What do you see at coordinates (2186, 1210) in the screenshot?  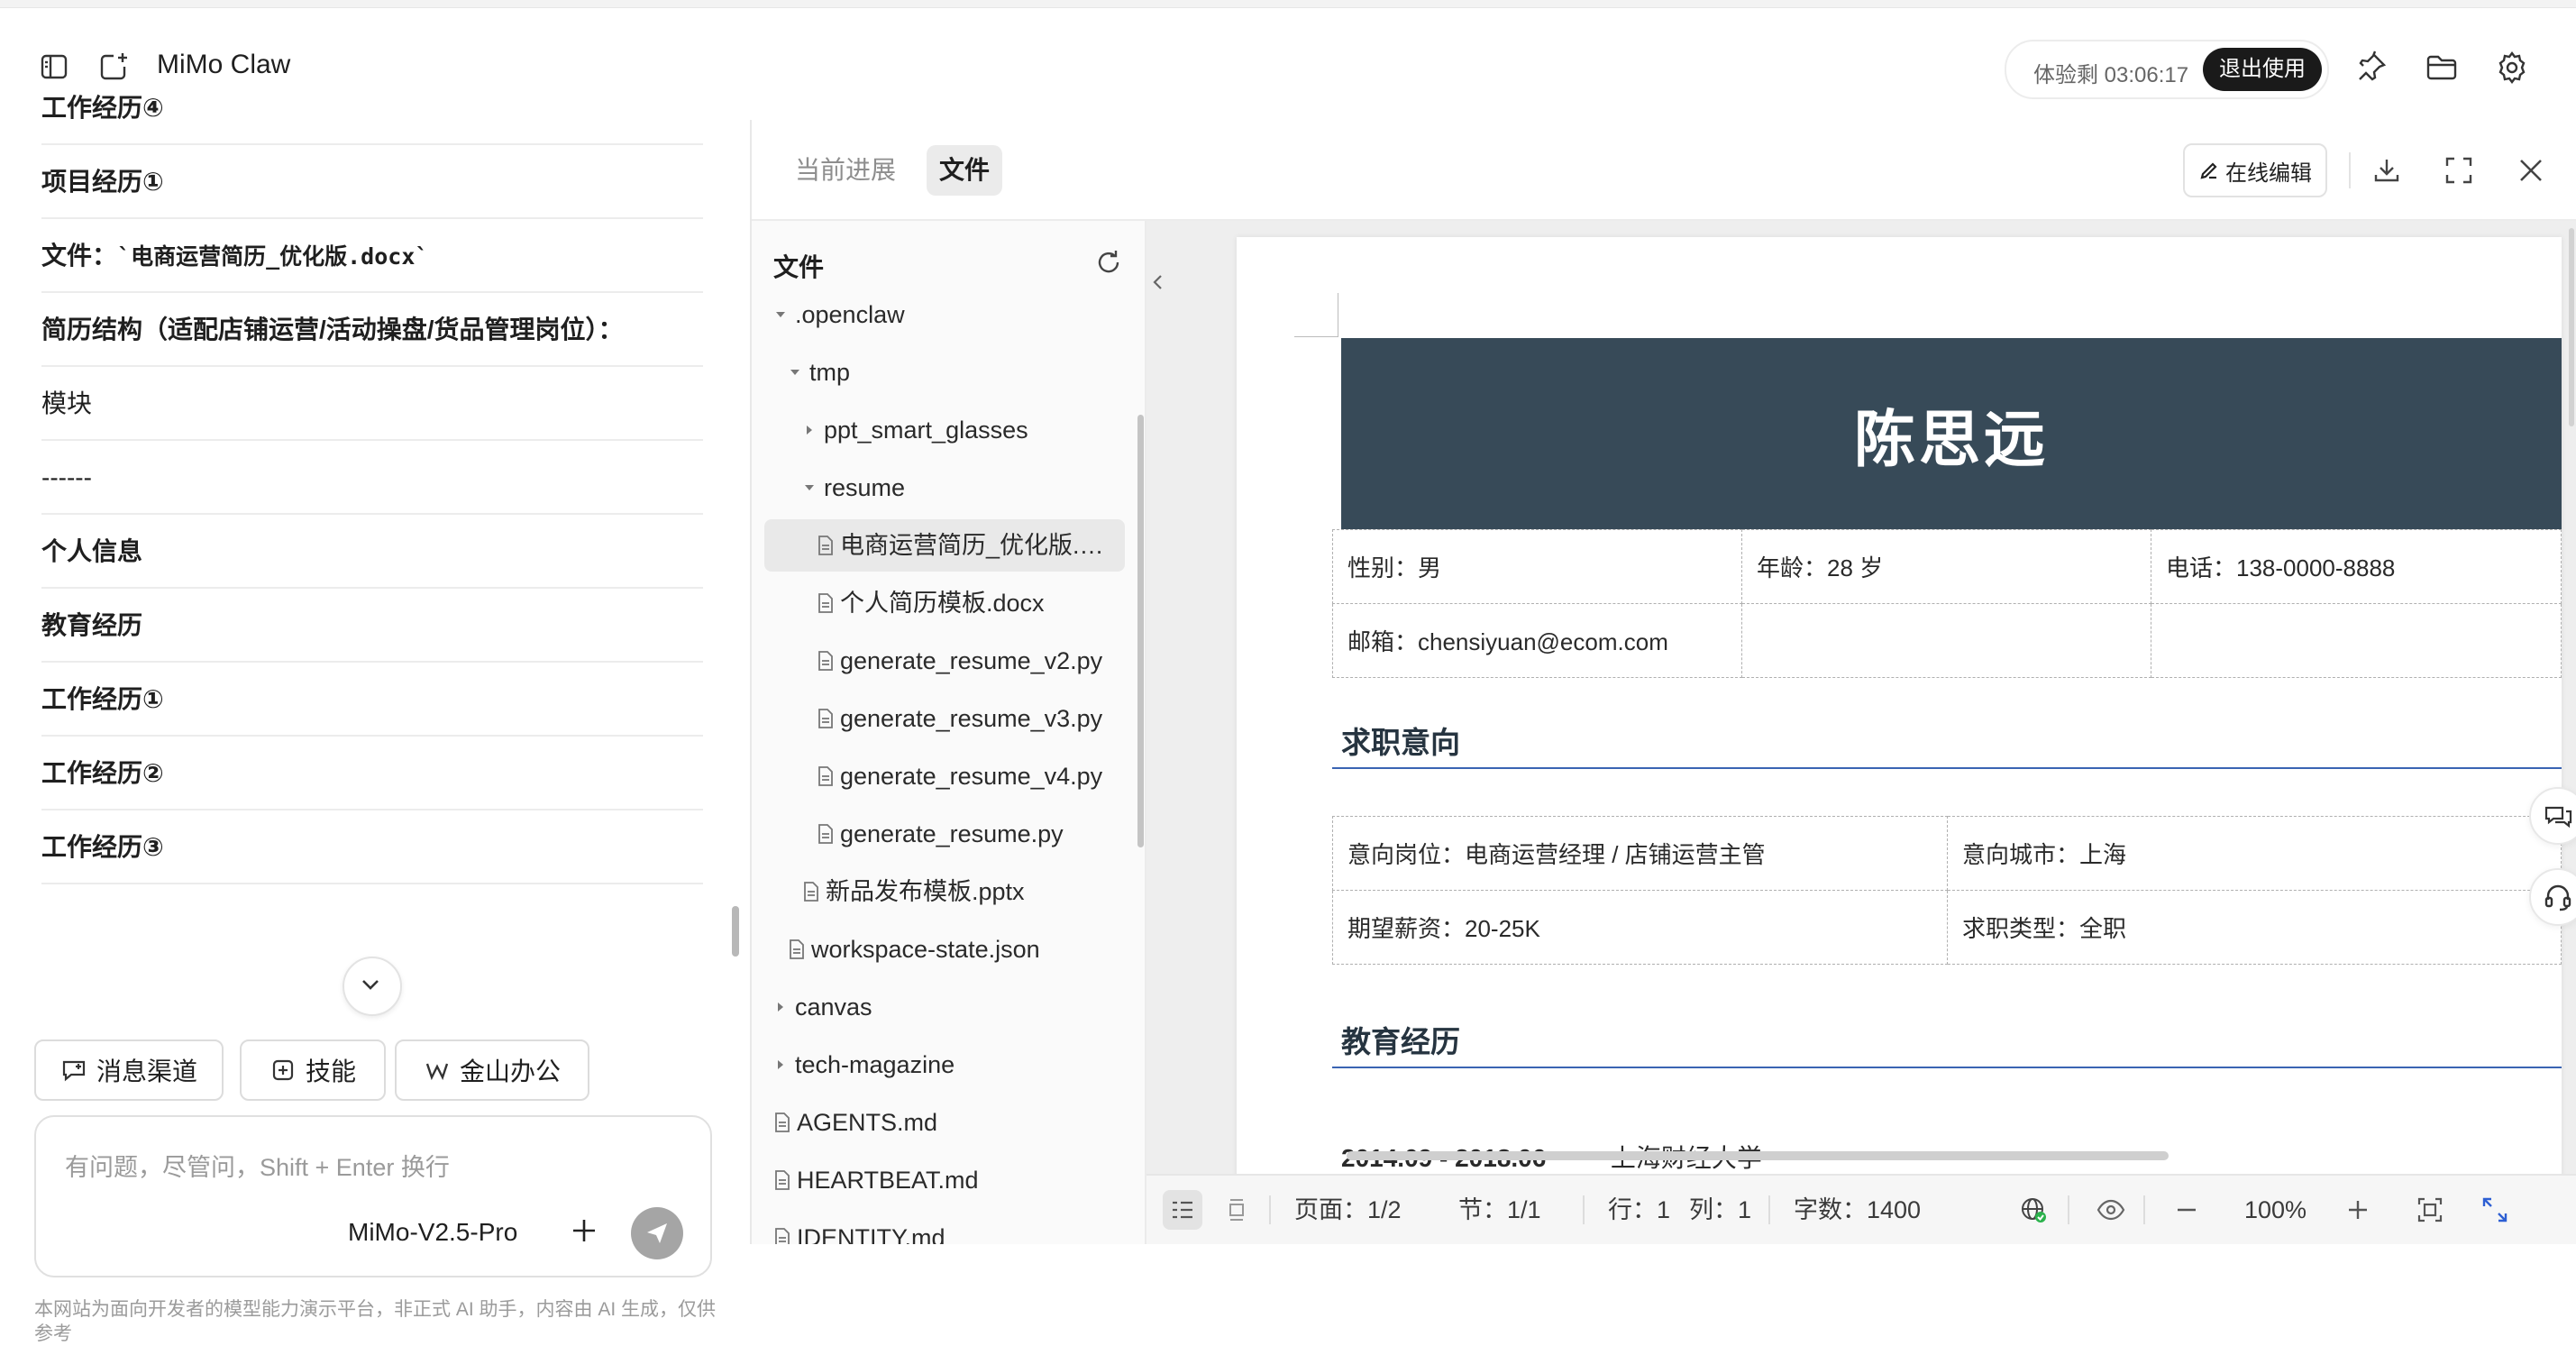 I see `zoom-out-button` at bounding box center [2186, 1210].